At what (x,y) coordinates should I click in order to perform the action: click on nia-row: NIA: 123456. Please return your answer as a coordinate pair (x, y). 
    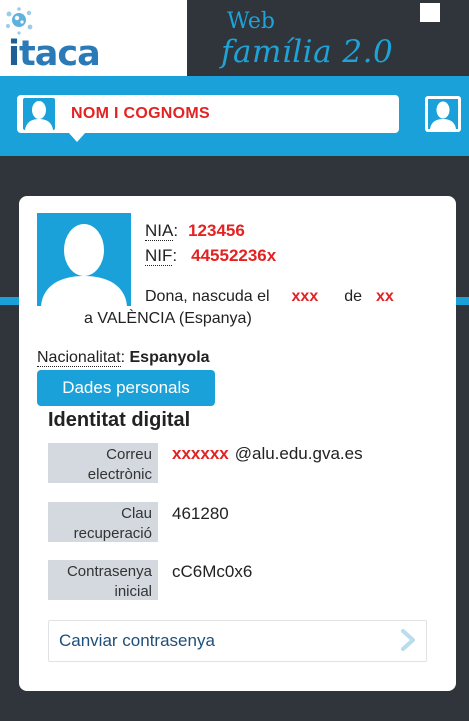
    Looking at the image, I should click on (195, 231).